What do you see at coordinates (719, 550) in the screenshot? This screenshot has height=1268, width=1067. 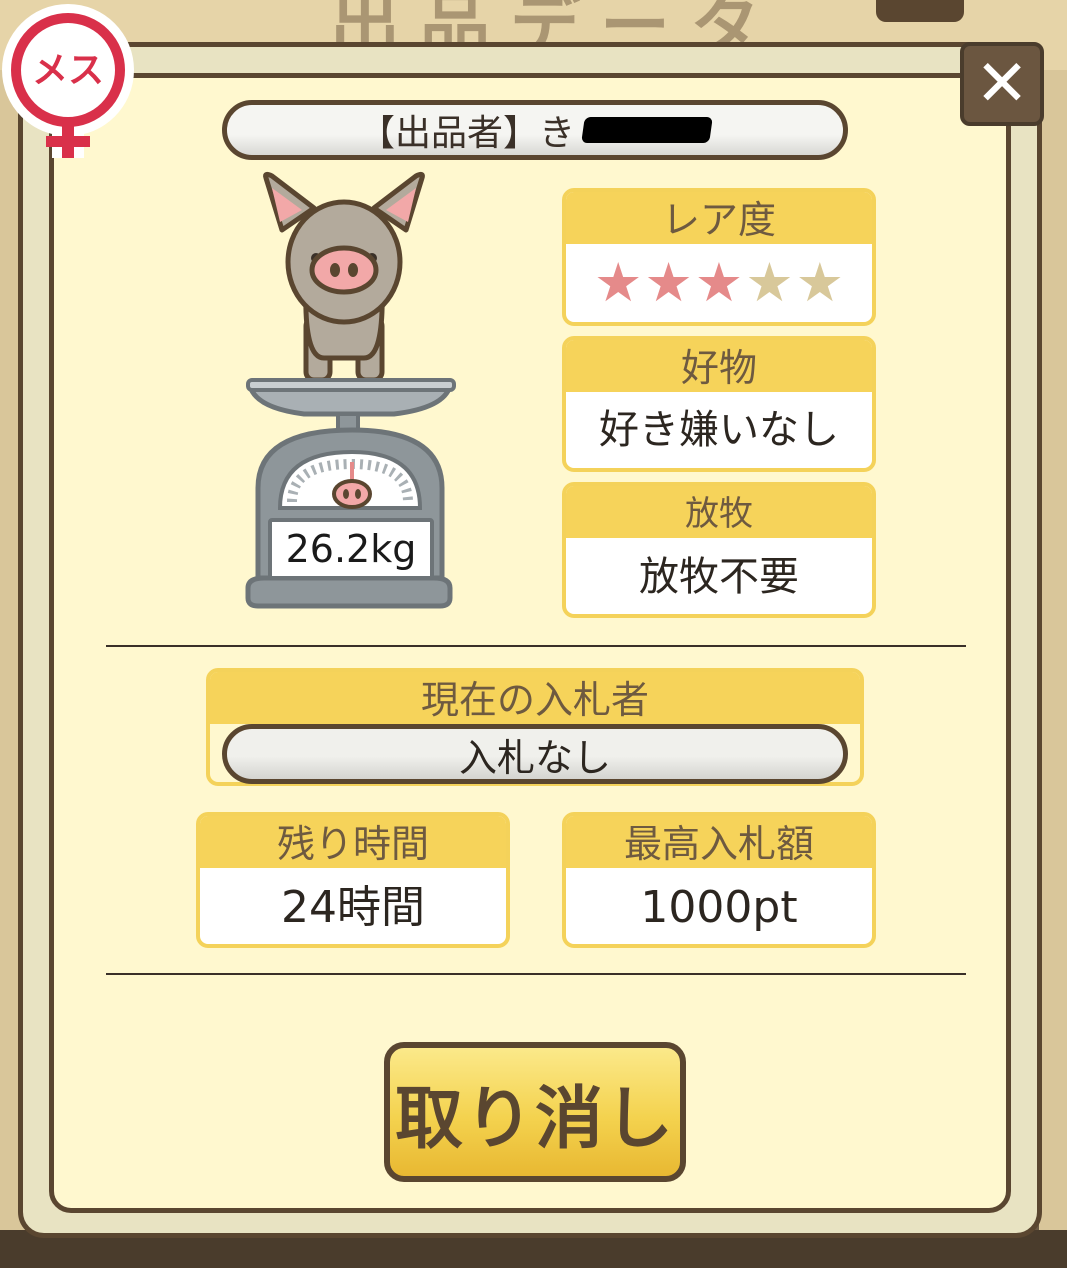 I see `grazing-box: 放牧 放牧不要` at bounding box center [719, 550].